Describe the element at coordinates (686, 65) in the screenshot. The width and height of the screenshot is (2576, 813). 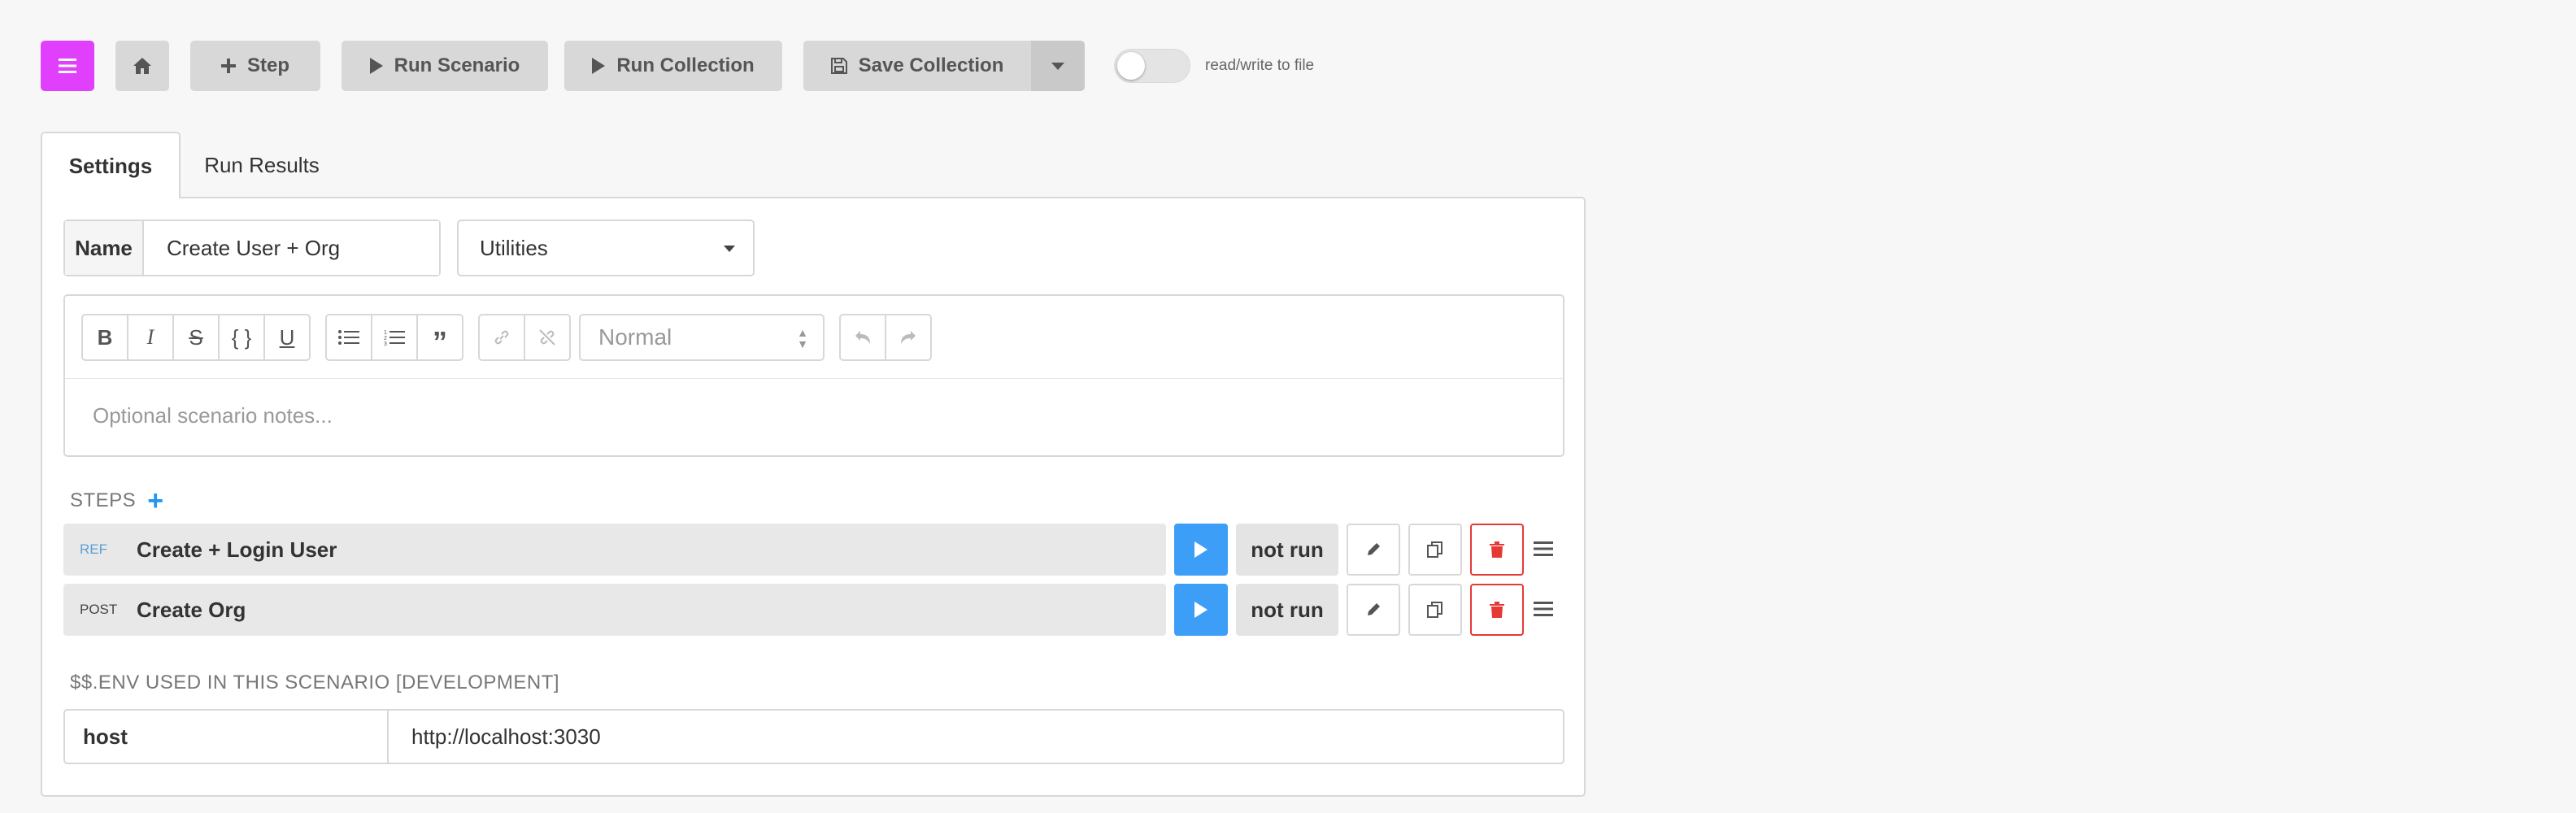
I see `run-collection-label: Run Collection` at that location.